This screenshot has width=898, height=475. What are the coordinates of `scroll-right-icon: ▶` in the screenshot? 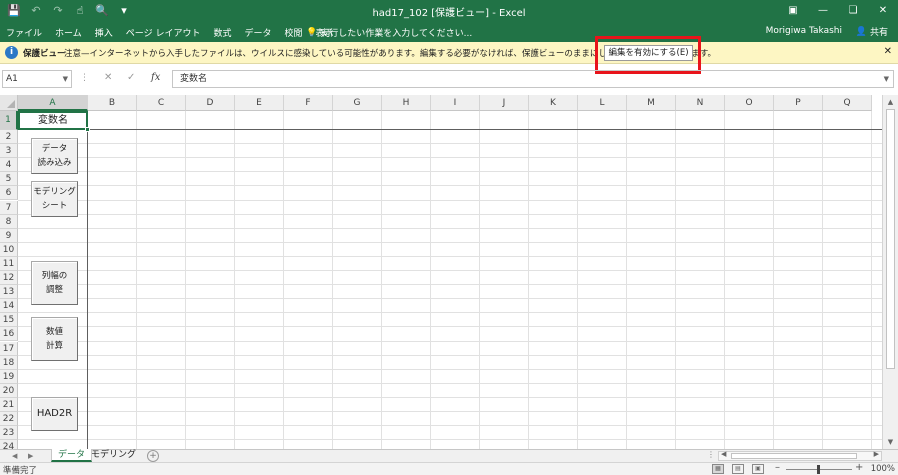 It's located at (876, 454).